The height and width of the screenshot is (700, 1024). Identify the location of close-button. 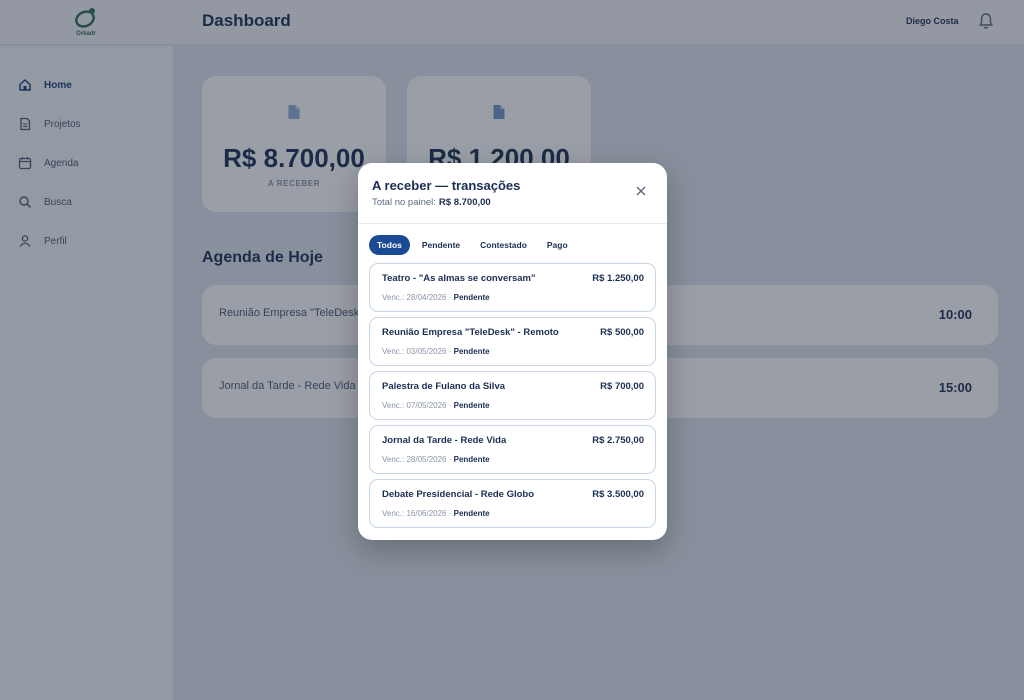
(641, 191).